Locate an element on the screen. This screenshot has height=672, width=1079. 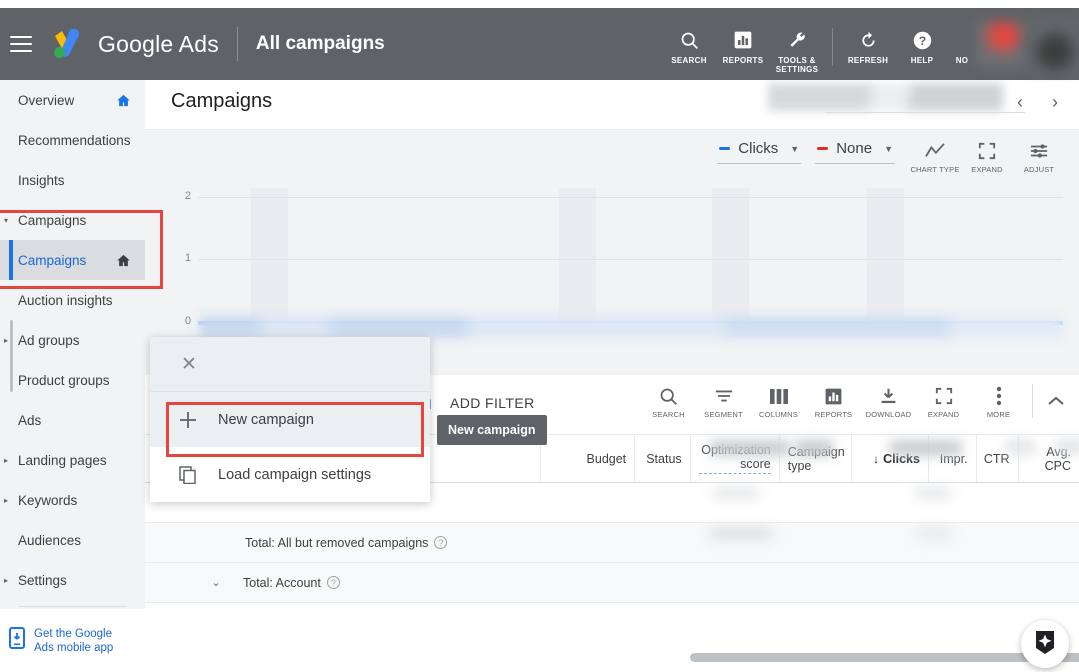
chart-type-button: CHART TYPE is located at coordinates (935, 157).